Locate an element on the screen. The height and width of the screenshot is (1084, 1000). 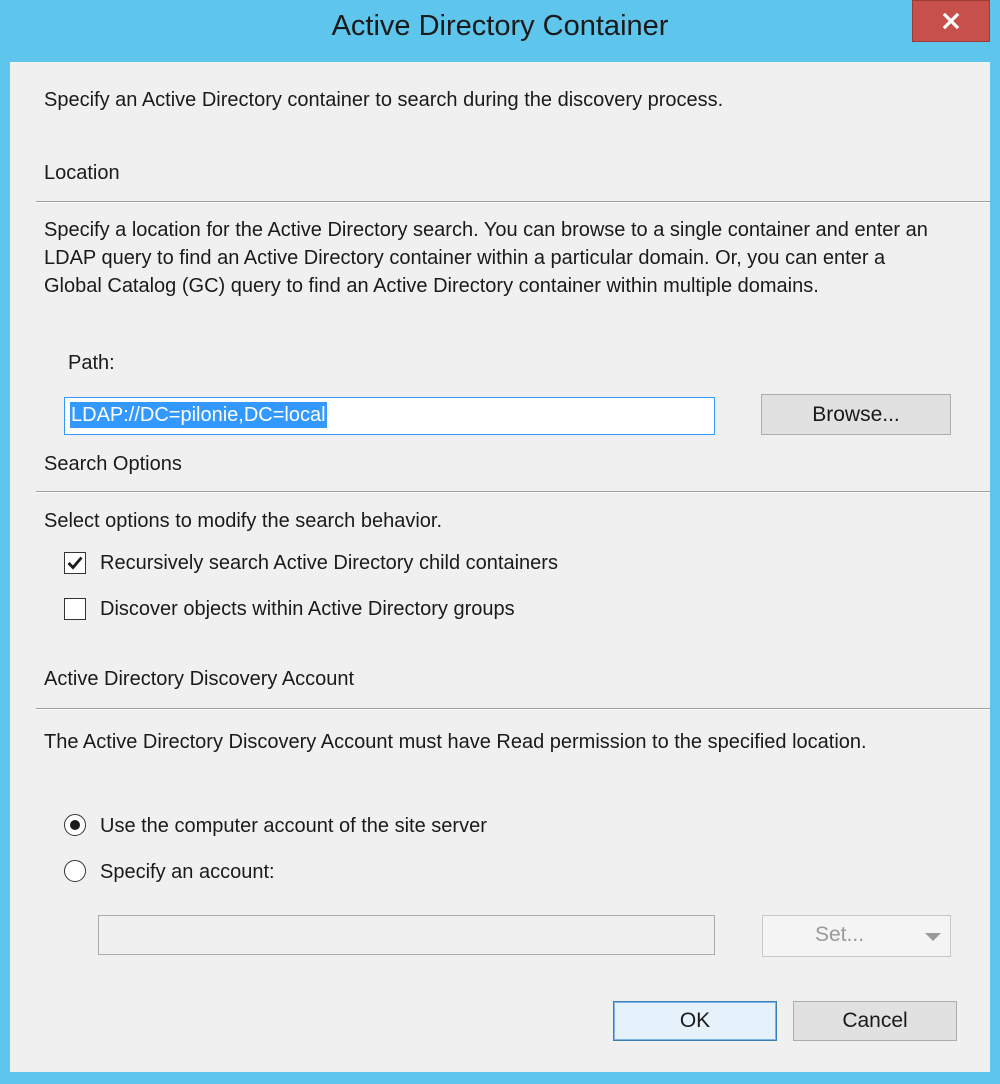
search-options-heading: Search Options is located at coordinates (113, 464).